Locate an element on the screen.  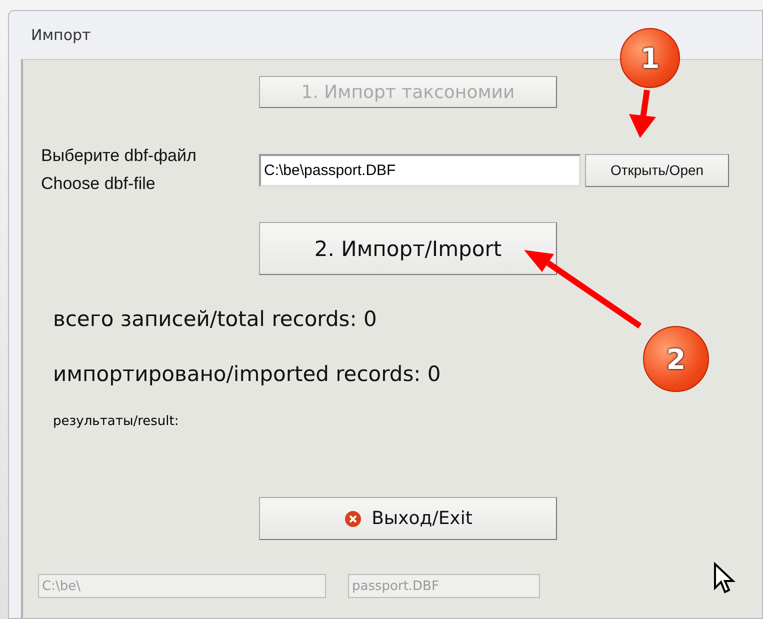
arrow is located at coordinates (642, 114).